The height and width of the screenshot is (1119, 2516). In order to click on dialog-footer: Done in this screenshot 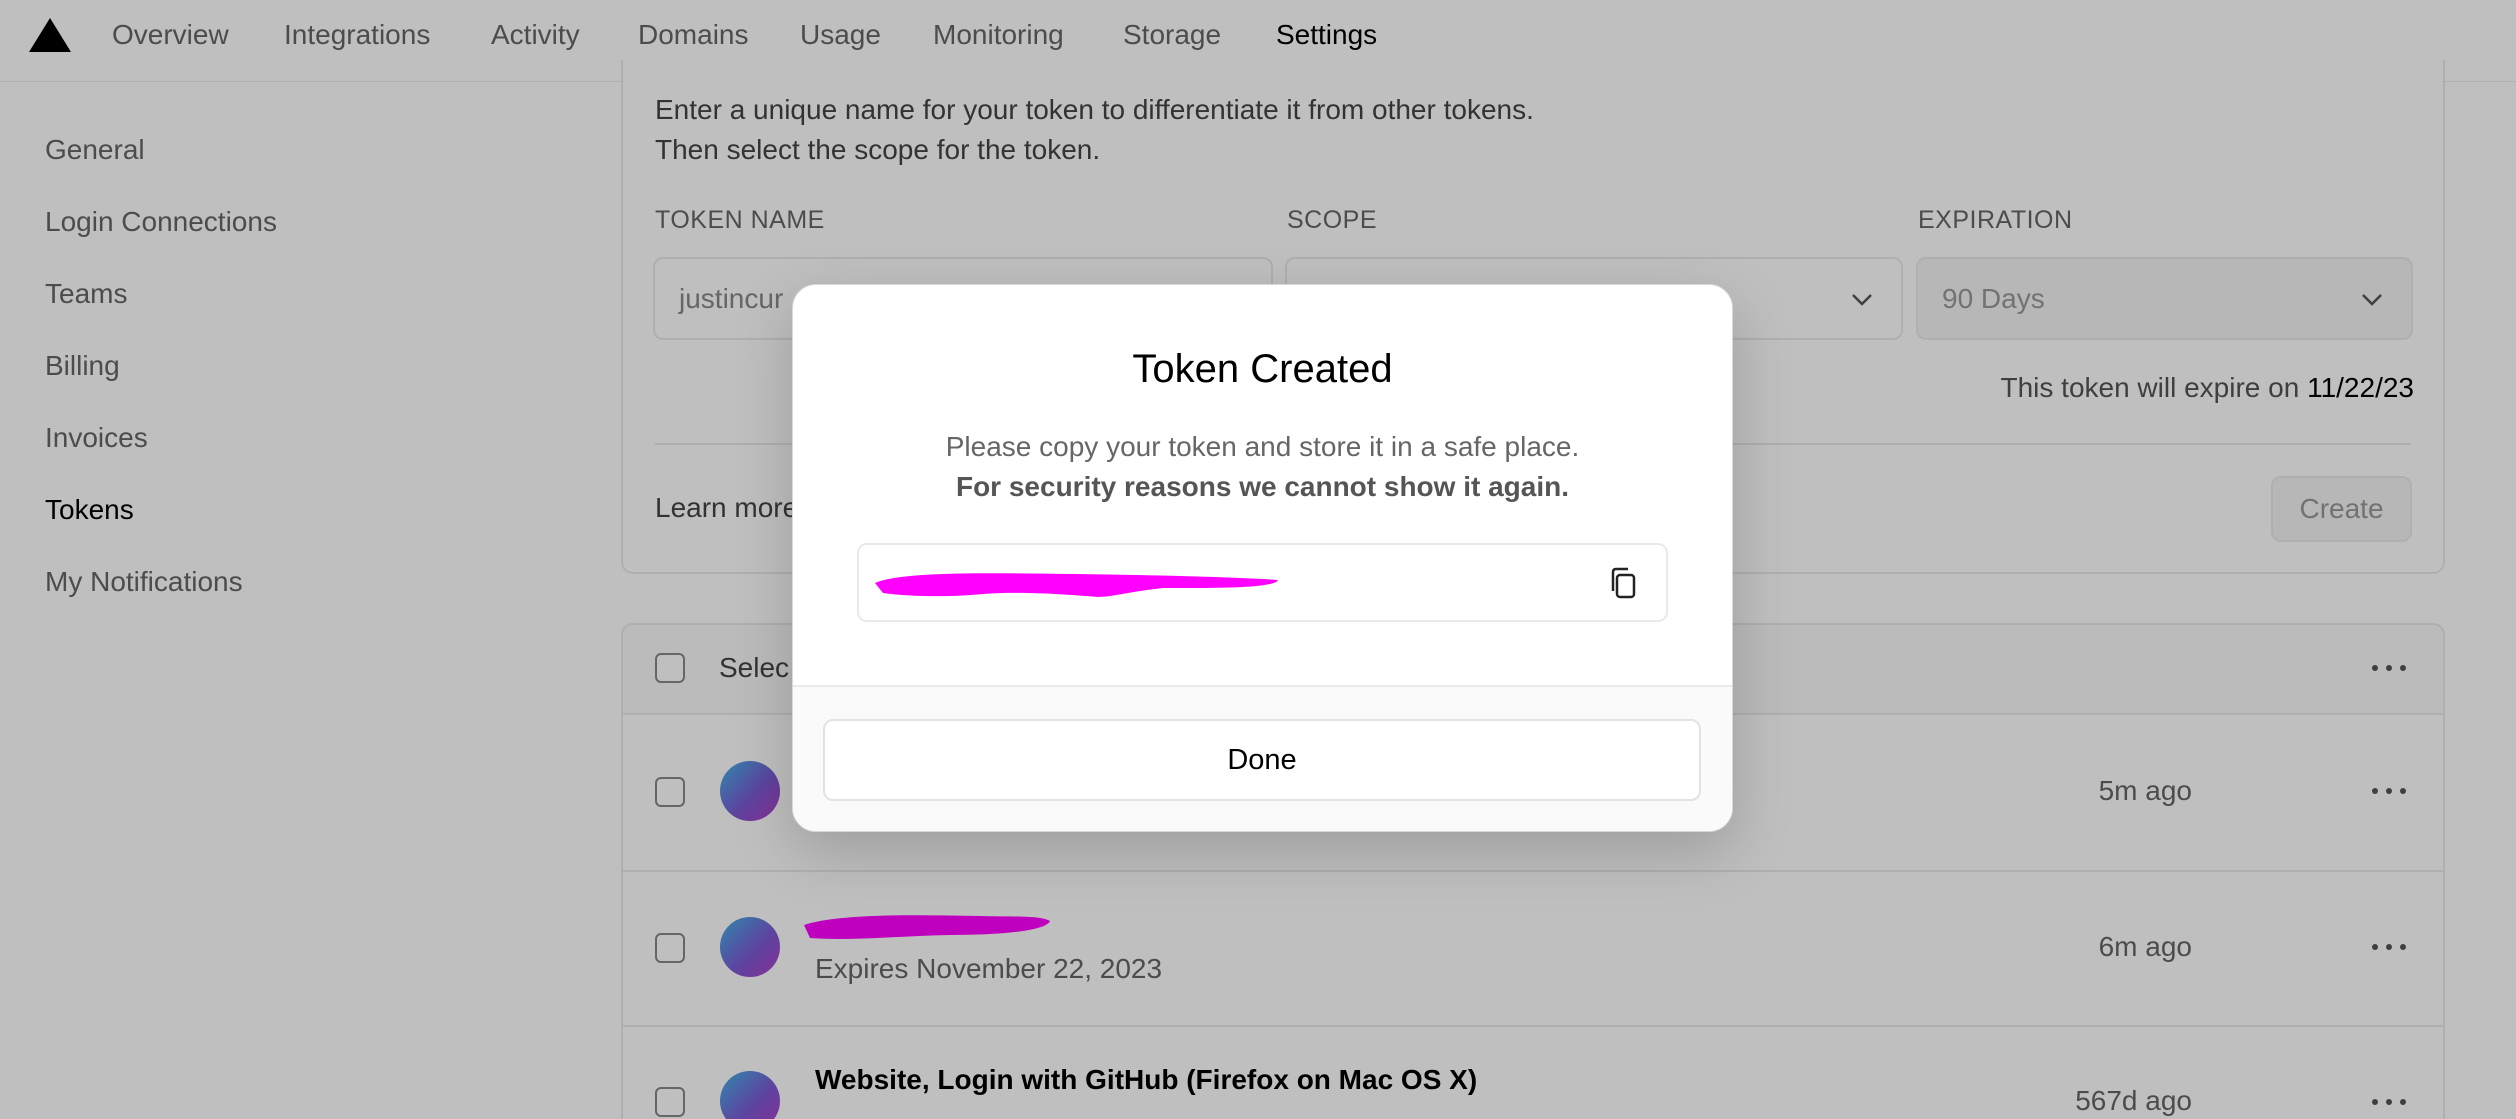, I will do `click(1262, 758)`.